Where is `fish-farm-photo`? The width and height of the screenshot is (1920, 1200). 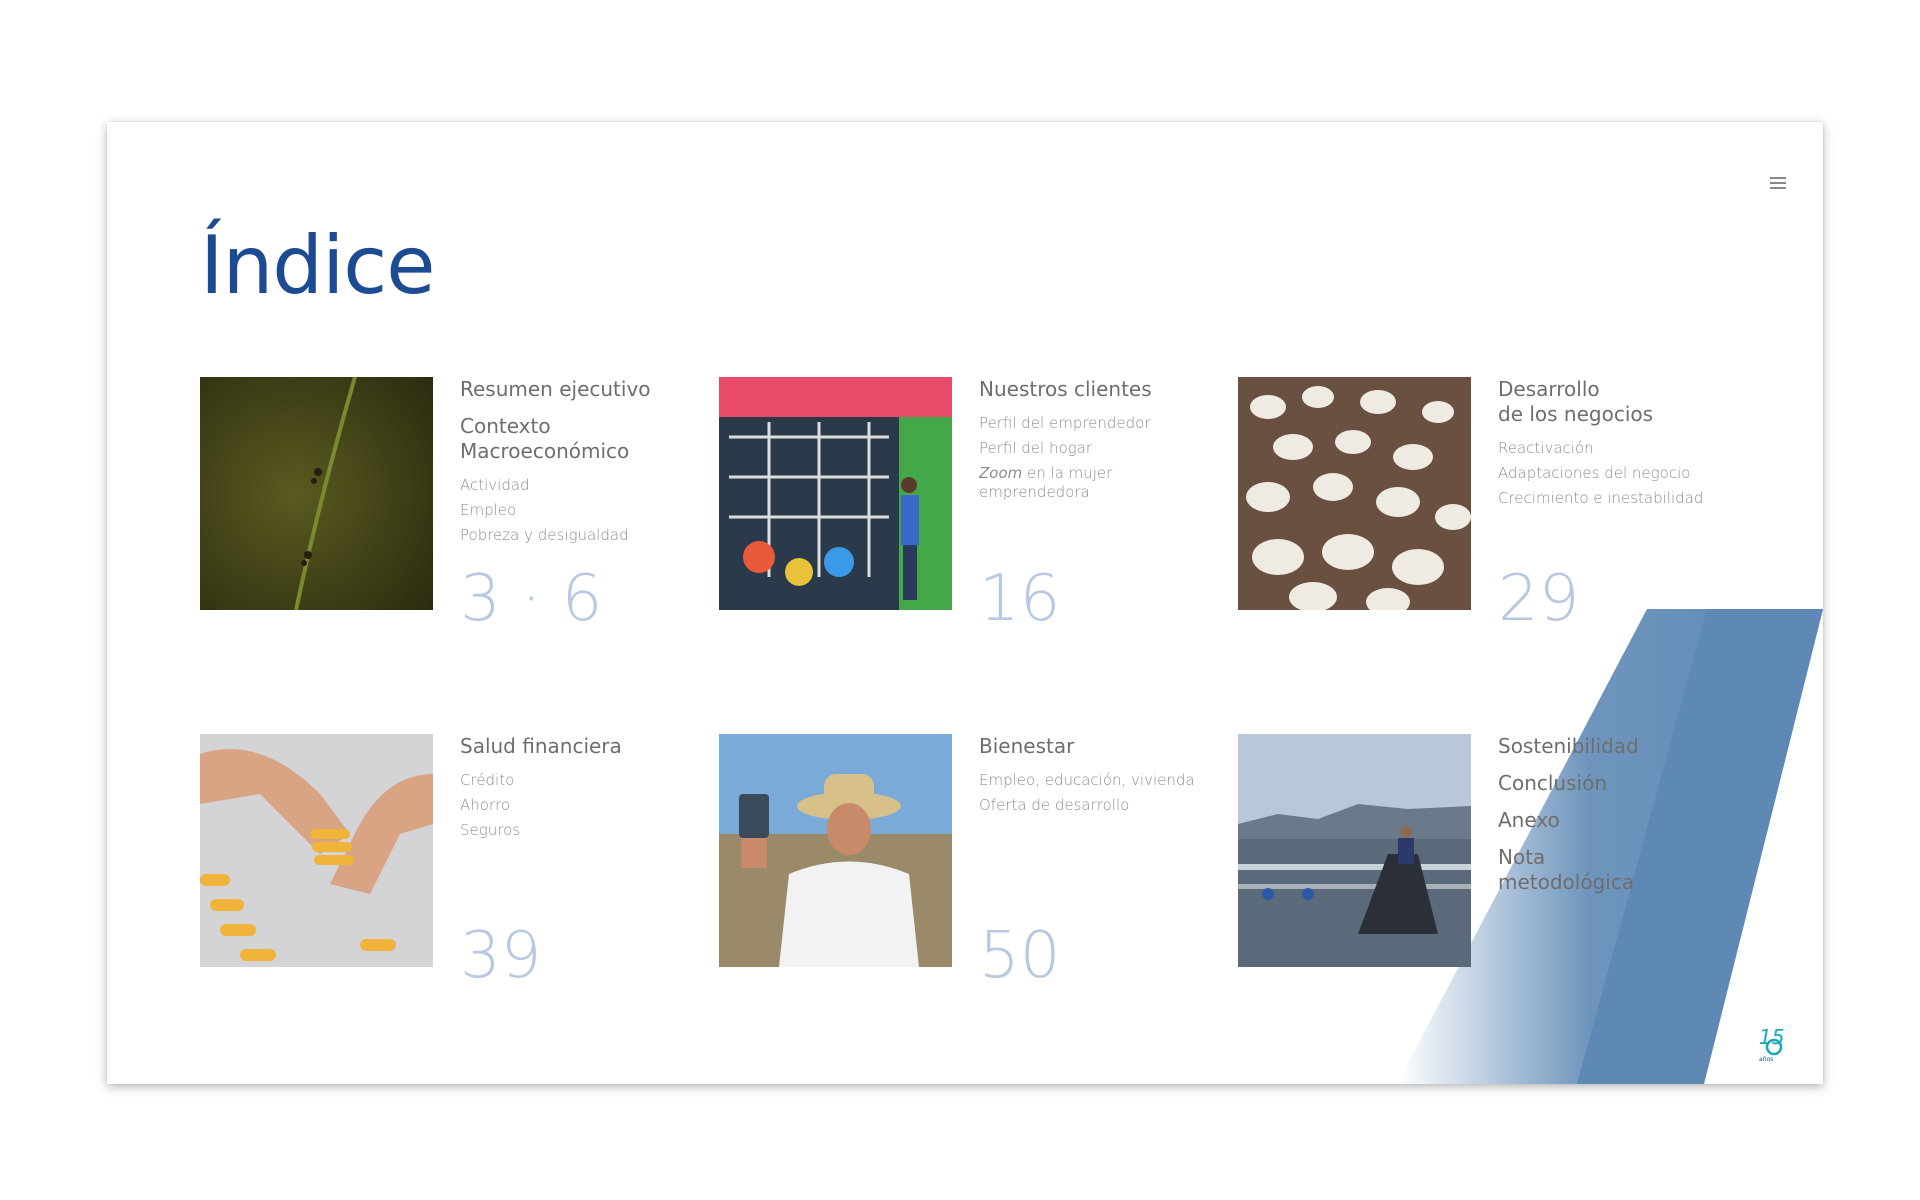 fish-farm-photo is located at coordinates (1354, 850).